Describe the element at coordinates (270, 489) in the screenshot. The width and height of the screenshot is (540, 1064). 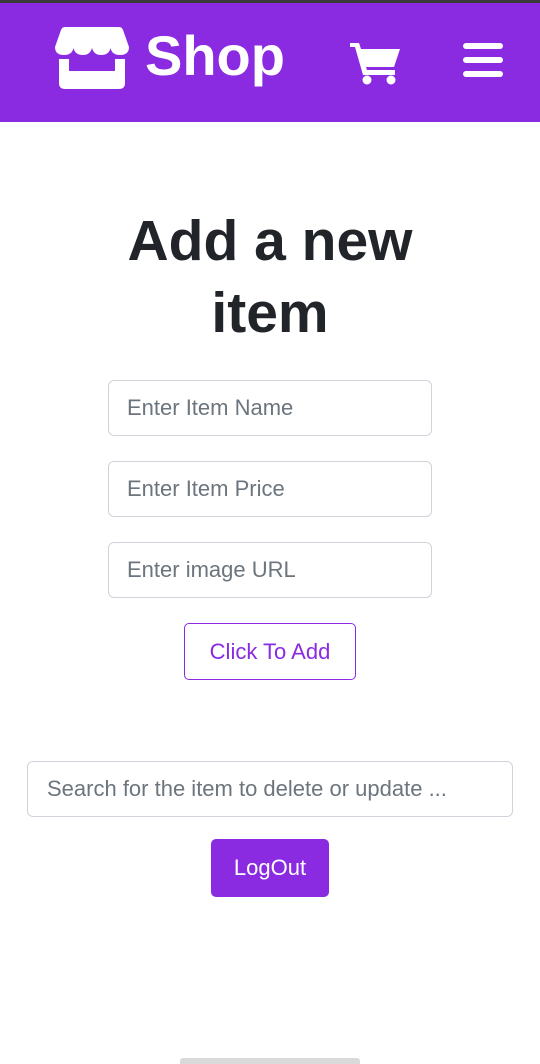
I see `item-price-input` at that location.